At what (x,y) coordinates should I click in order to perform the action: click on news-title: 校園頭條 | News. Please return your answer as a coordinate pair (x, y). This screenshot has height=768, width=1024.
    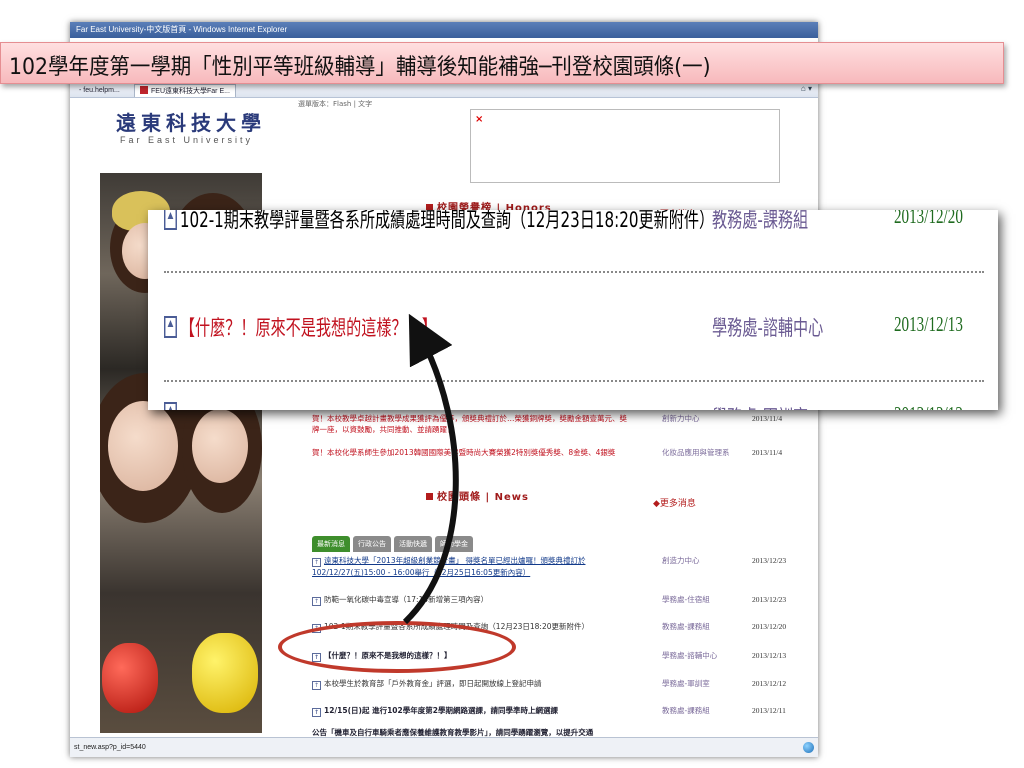
    Looking at the image, I should click on (477, 495).